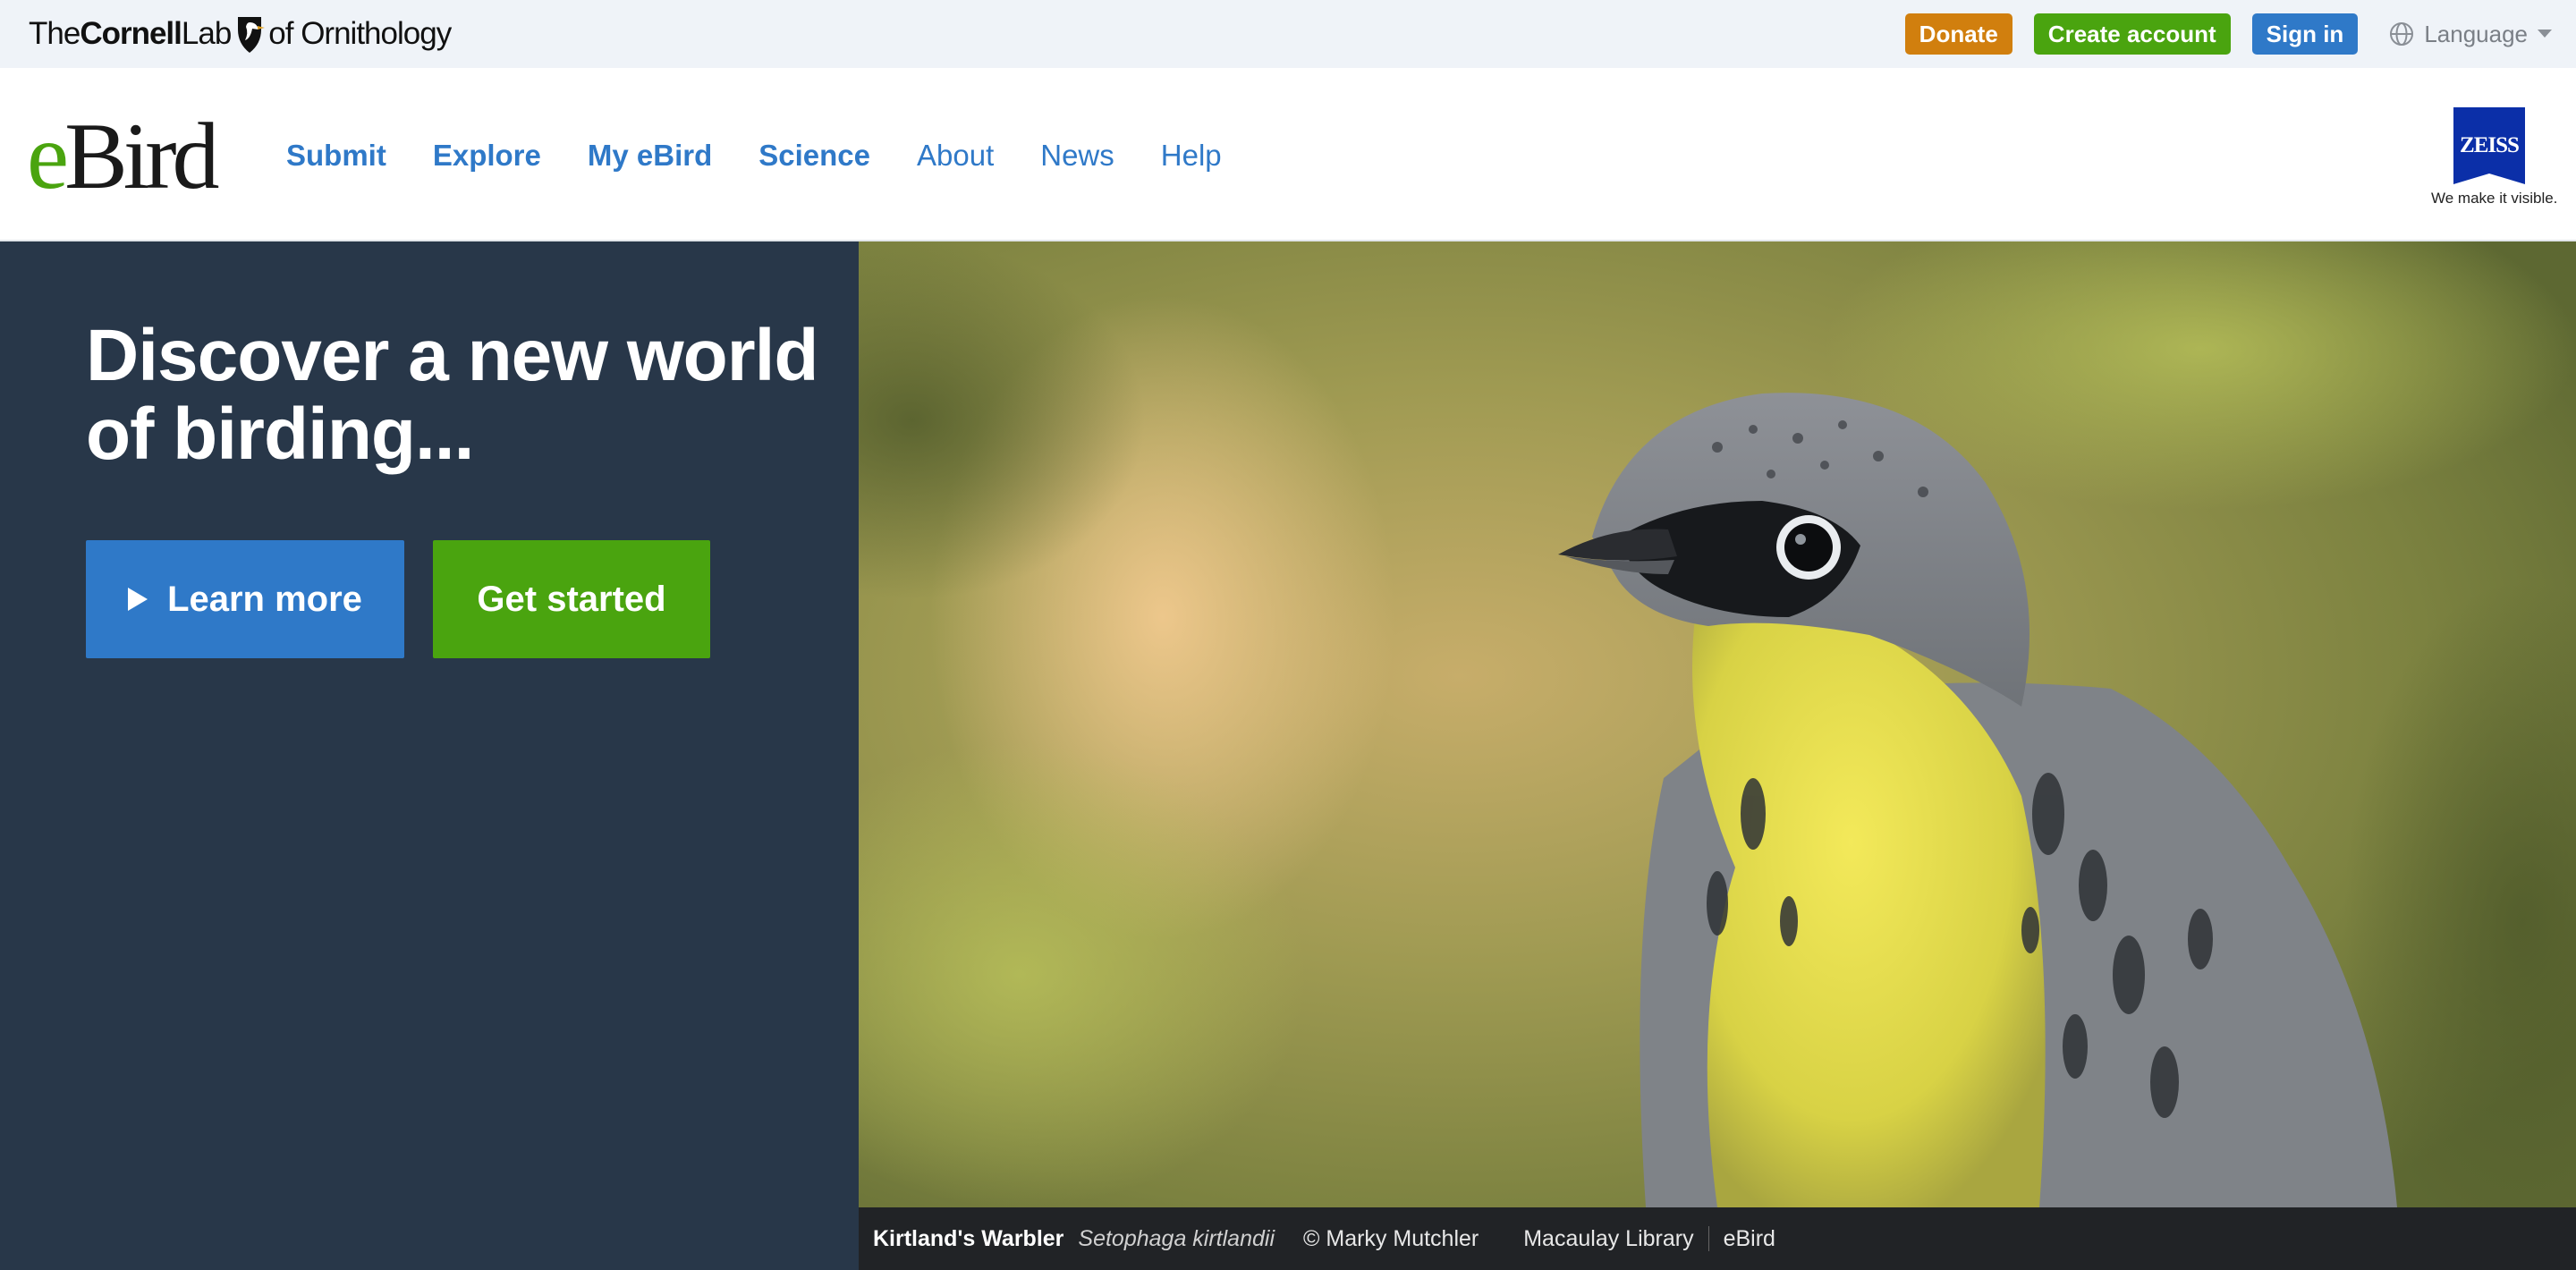  I want to click on cornell-bird-icon, so click(252, 35).